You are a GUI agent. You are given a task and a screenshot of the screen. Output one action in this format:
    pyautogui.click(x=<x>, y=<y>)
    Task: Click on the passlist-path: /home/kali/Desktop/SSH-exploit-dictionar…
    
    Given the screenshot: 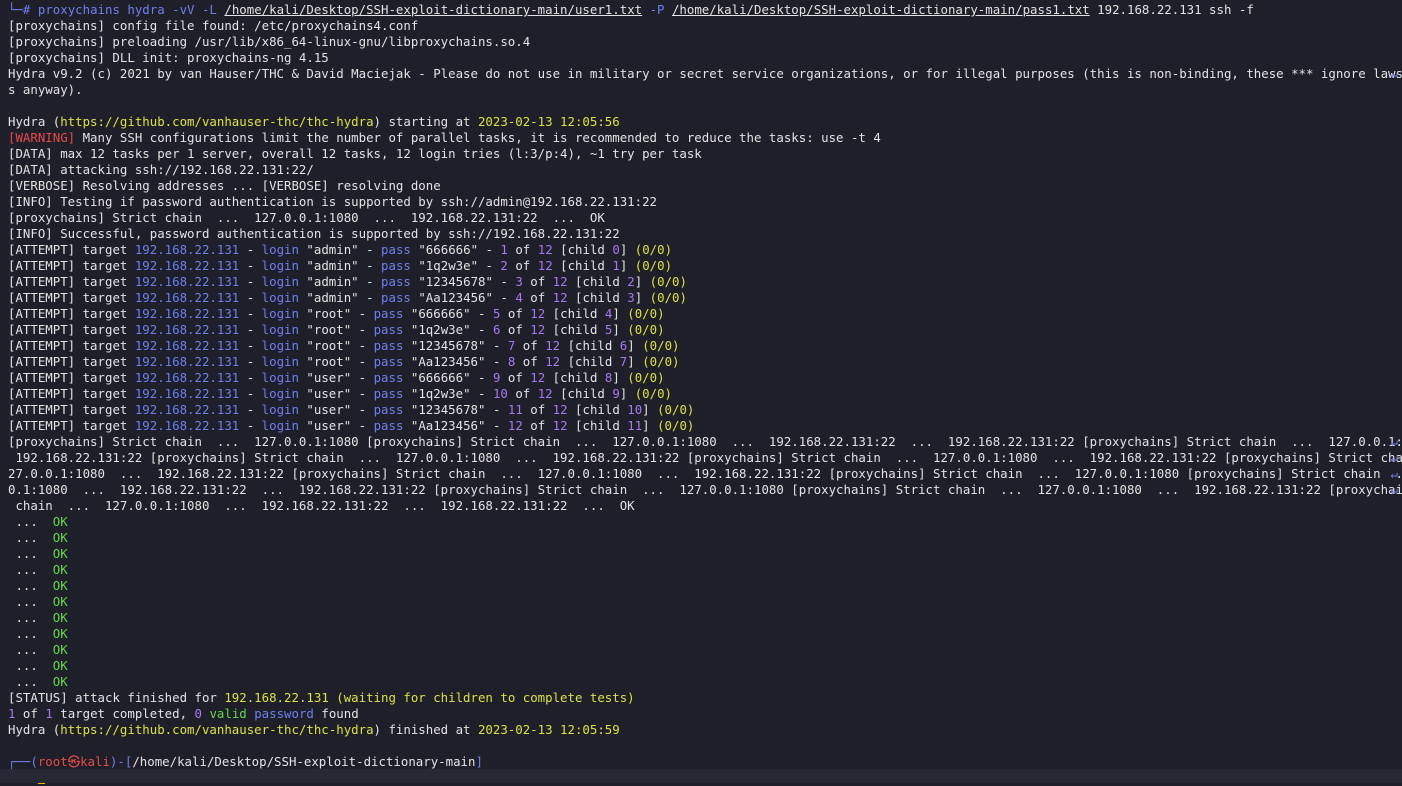 What is the action you would take?
    pyautogui.click(x=881, y=9)
    